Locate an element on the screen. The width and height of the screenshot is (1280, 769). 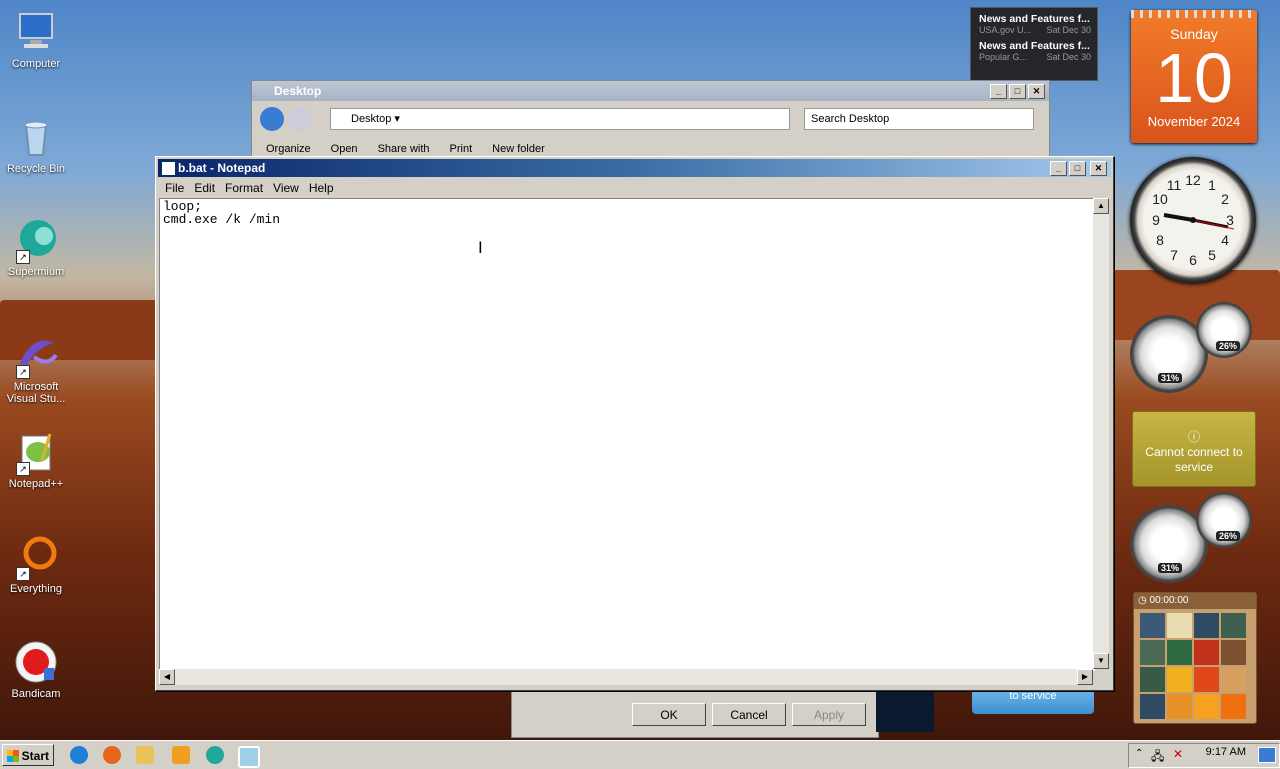
file-explorer-icon is located at coordinates (145, 755).